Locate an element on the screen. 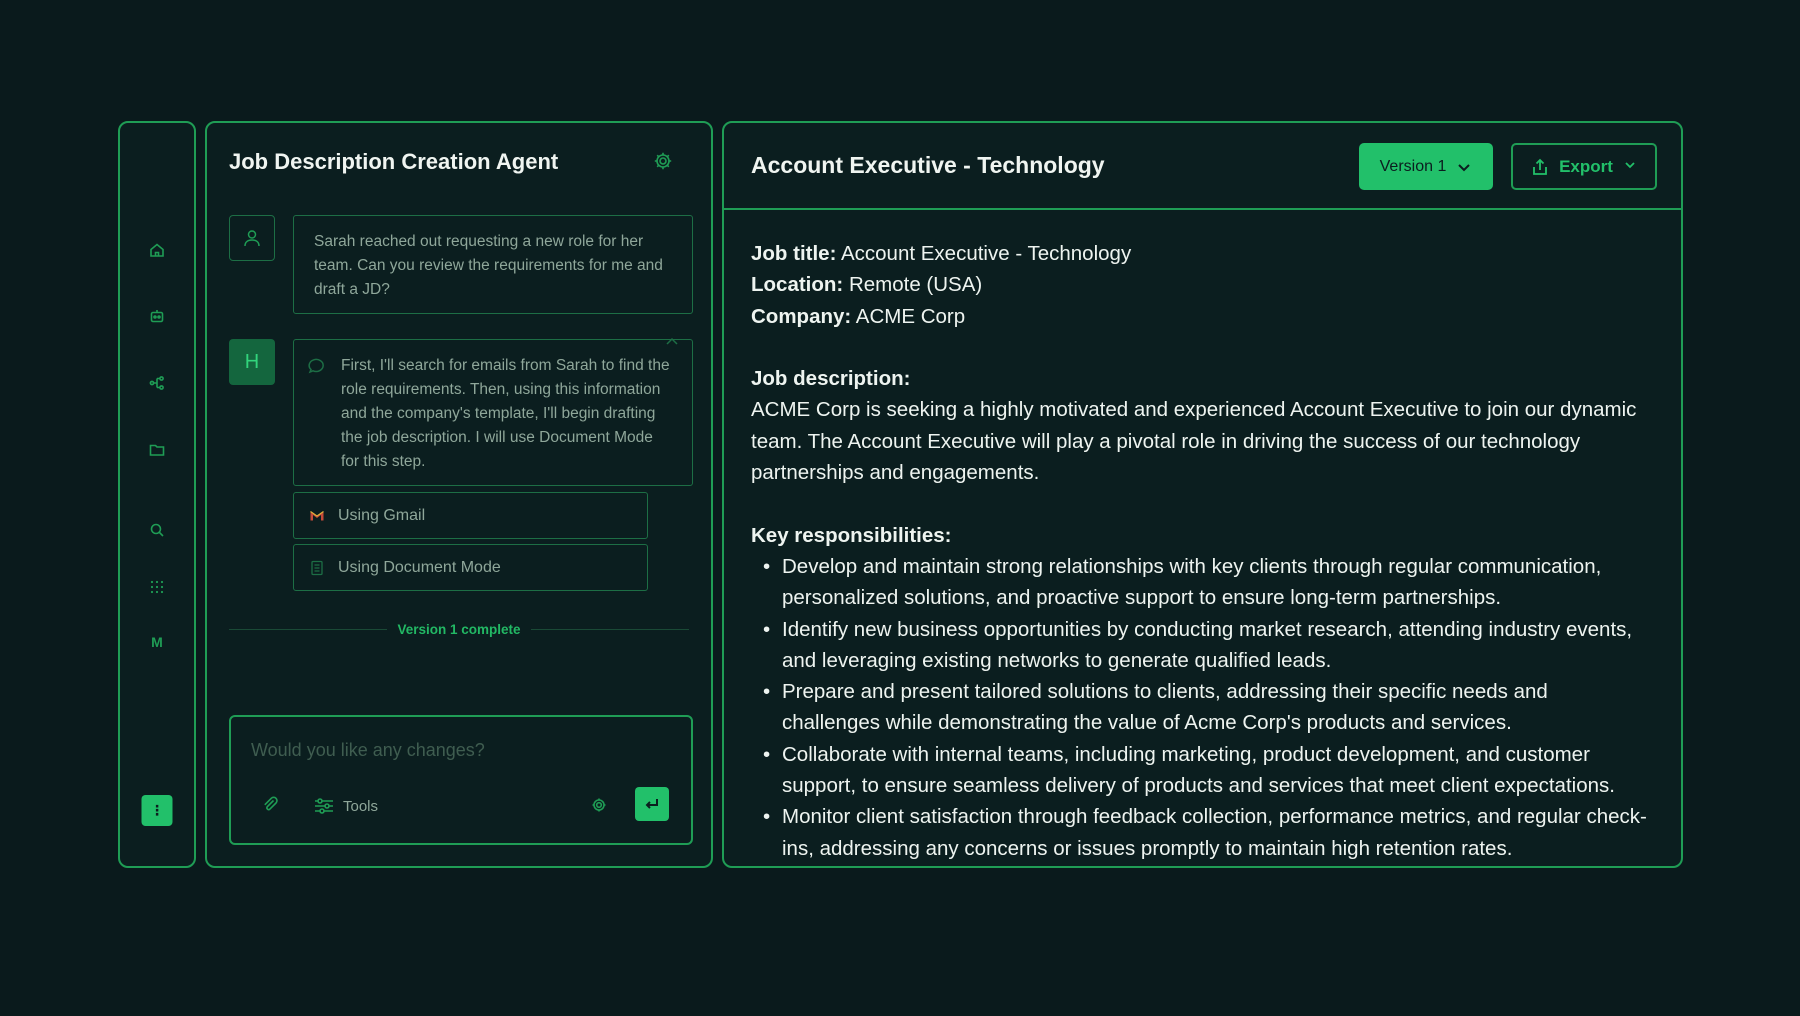 This screenshot has height=1016, width=1800. export-label: Export is located at coordinates (1586, 166).